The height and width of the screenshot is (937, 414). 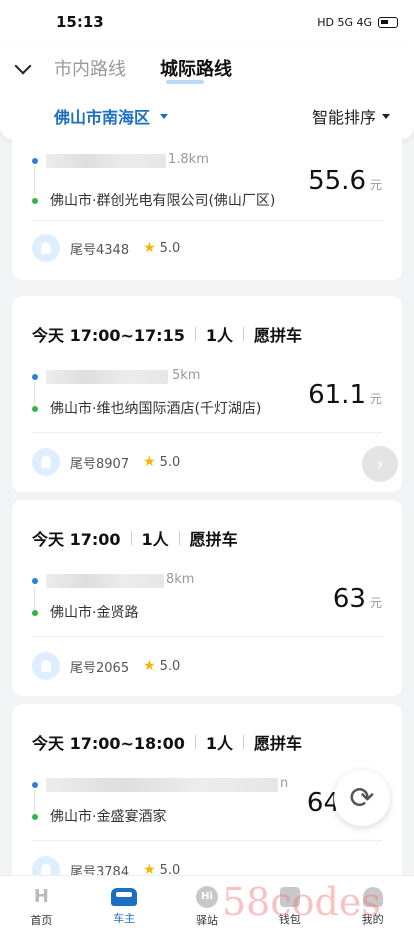 I want to click on filter-row: 佛山市南海区 智能排序, so click(x=207, y=116).